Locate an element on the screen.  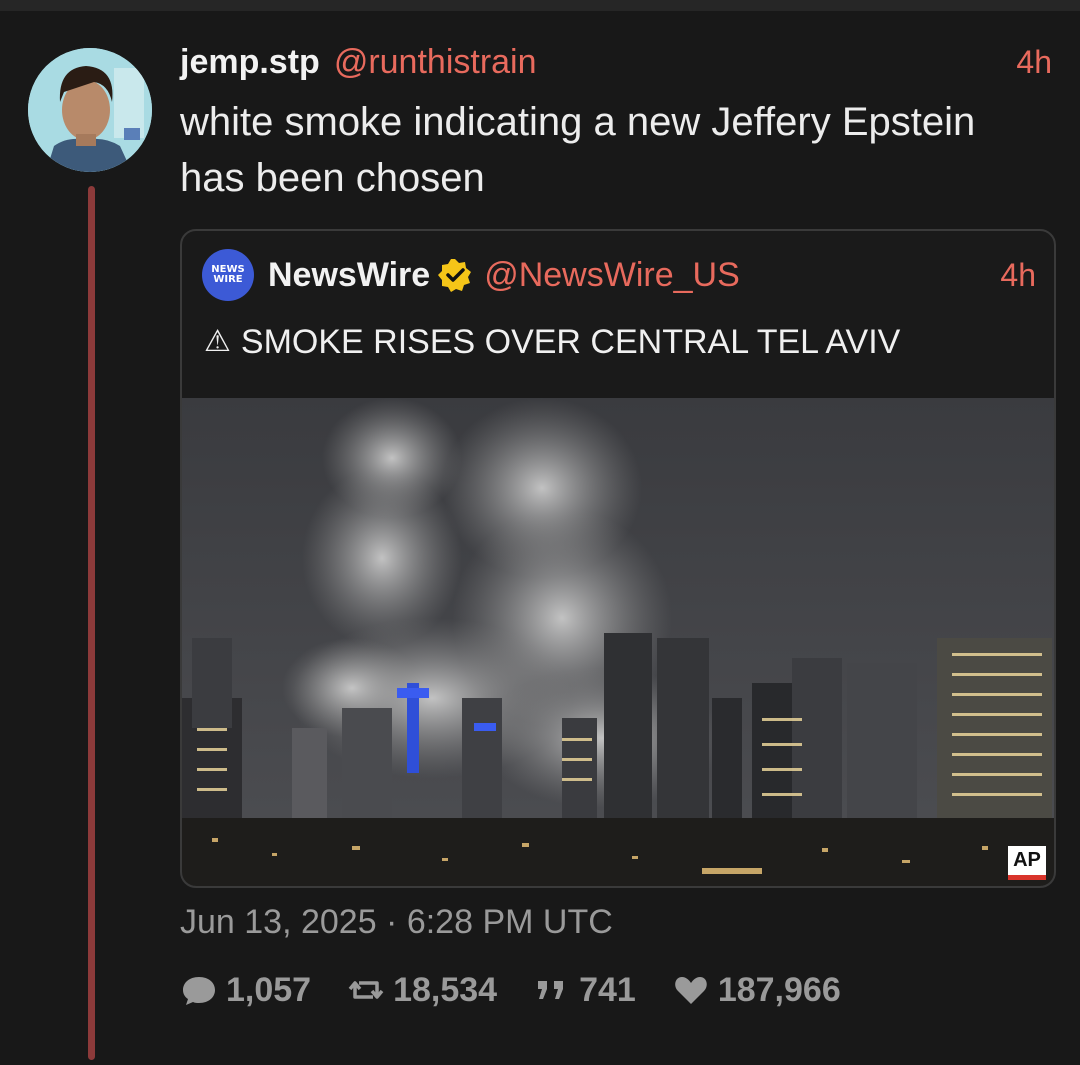
quote-time: 4h is located at coordinates (1018, 275).